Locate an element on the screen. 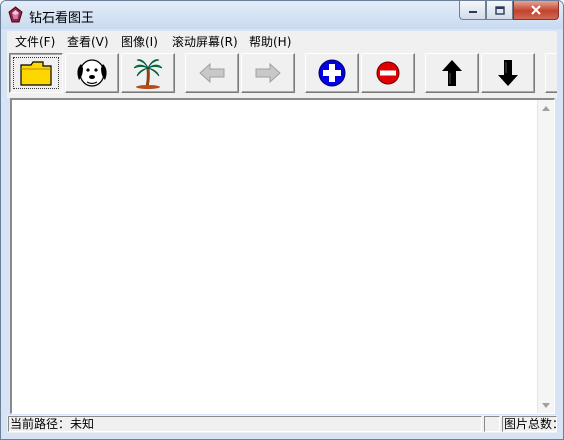 Image resolution: width=564 pixels, height=440 pixels. close-icon is located at coordinates (536, 10).